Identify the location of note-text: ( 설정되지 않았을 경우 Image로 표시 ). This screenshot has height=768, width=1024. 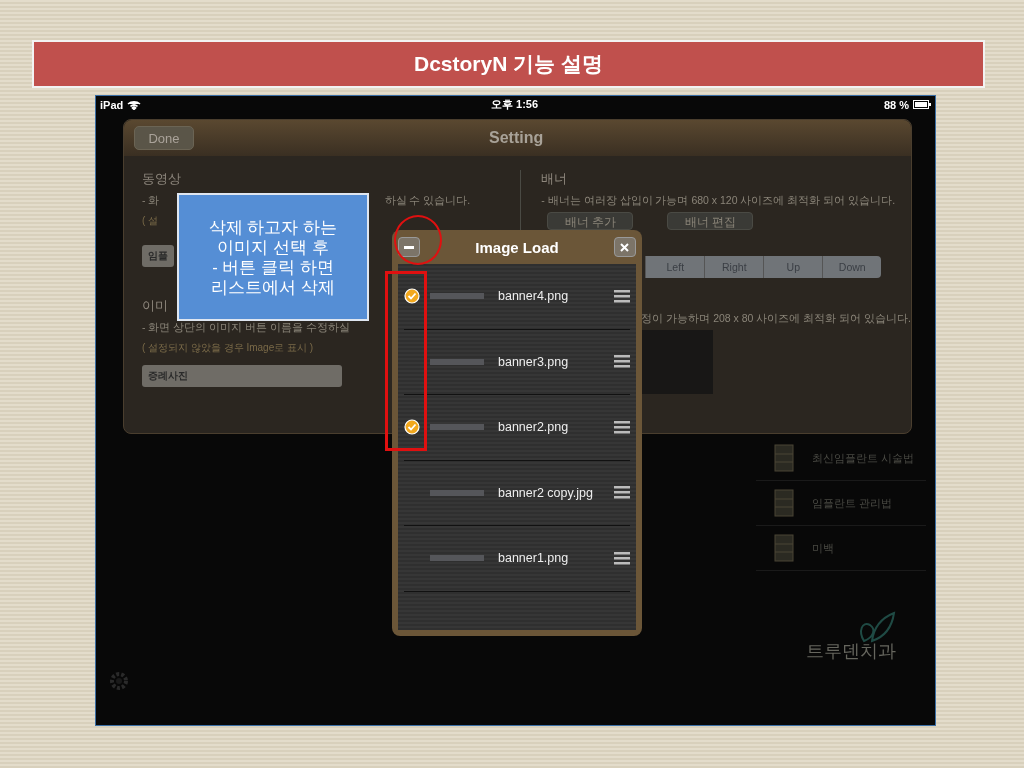
(228, 348).